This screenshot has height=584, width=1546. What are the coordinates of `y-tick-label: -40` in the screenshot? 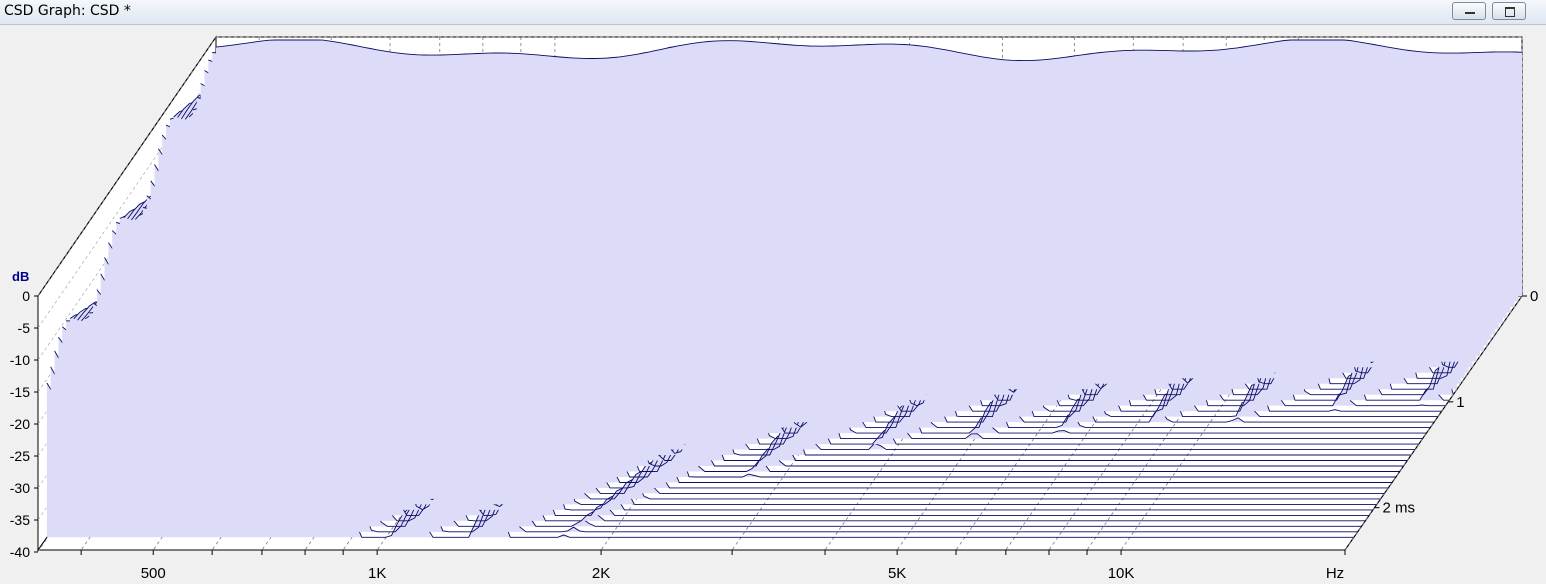 It's located at (20, 552).